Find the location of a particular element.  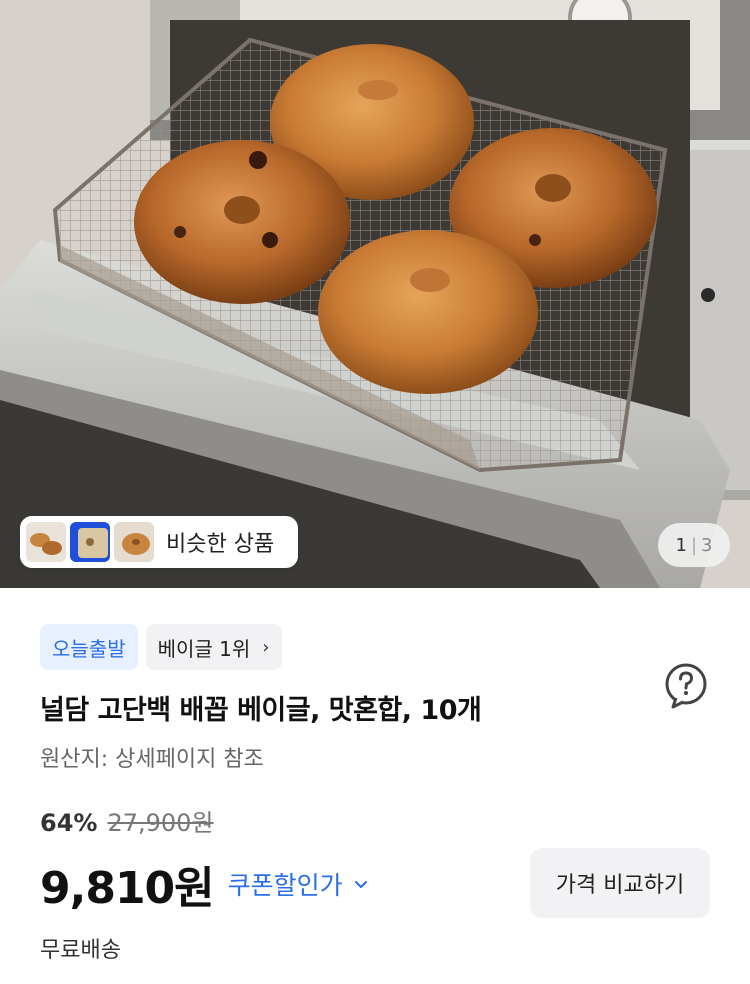

total-pages: 3 is located at coordinates (707, 545).